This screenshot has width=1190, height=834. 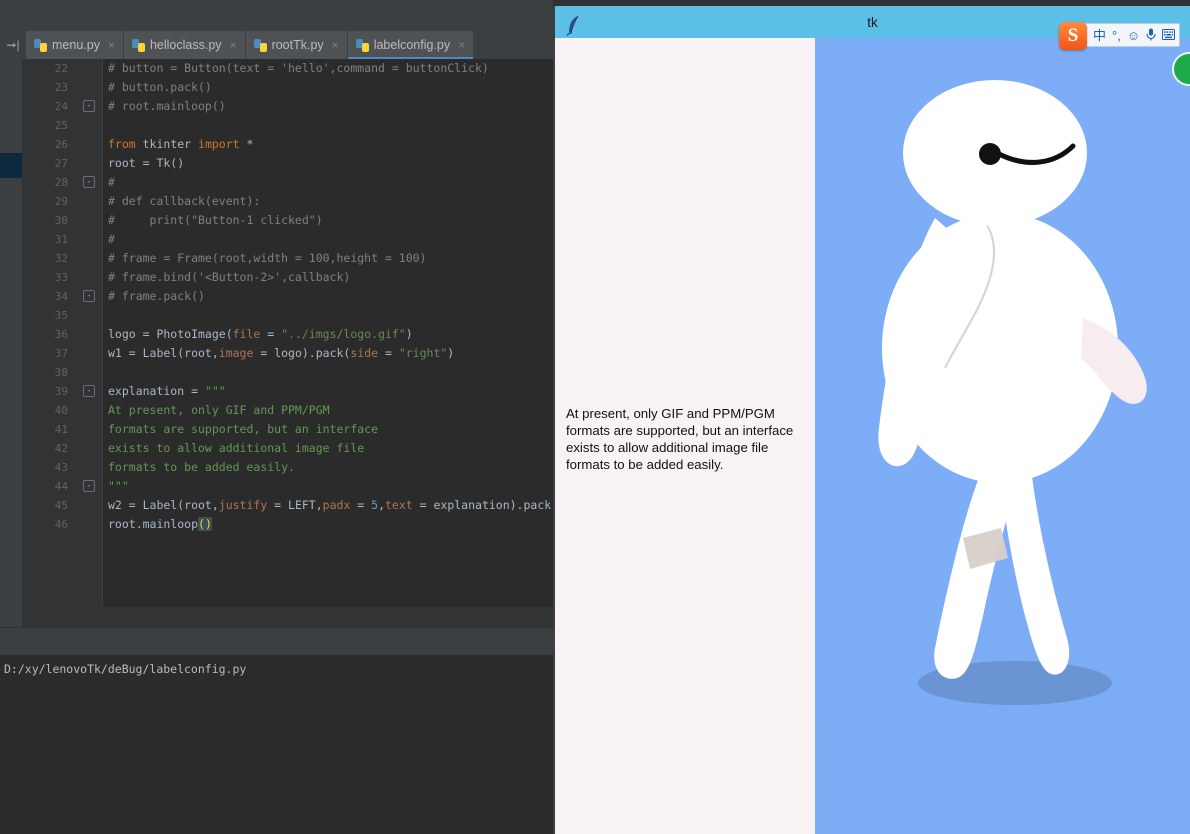 I want to click on code-line: 40 At present, only GIF and PPM/PGM, so click(x=287, y=410).